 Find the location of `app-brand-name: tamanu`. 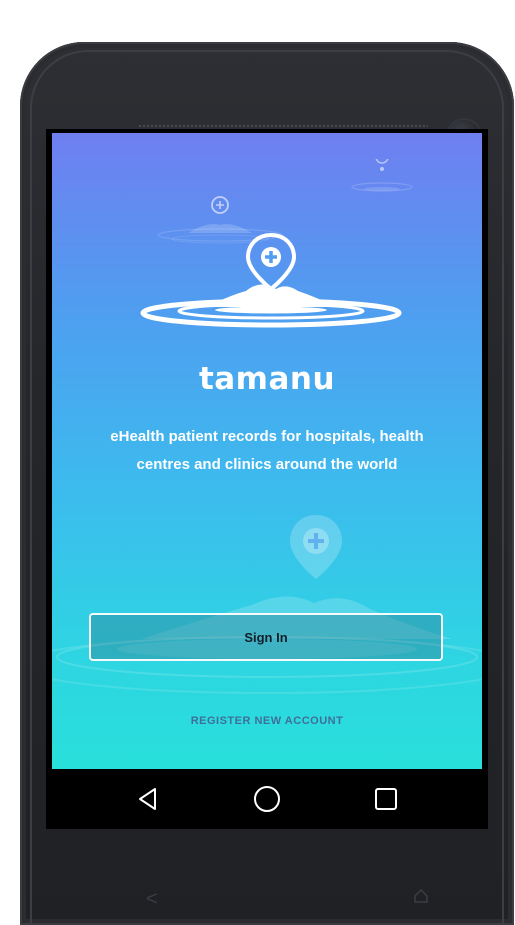

app-brand-name: tamanu is located at coordinates (267, 379).